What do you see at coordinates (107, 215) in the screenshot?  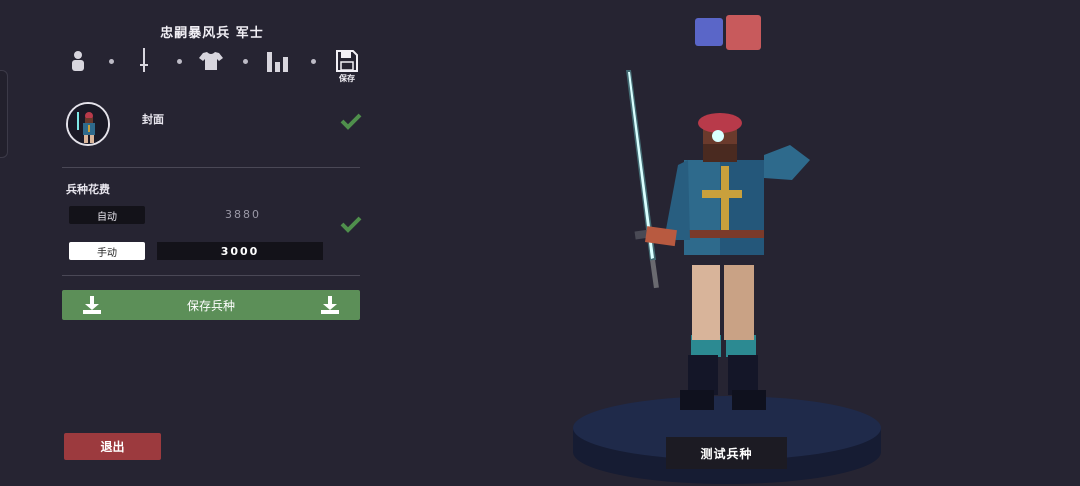 I see `auto-cost-button: 自动` at bounding box center [107, 215].